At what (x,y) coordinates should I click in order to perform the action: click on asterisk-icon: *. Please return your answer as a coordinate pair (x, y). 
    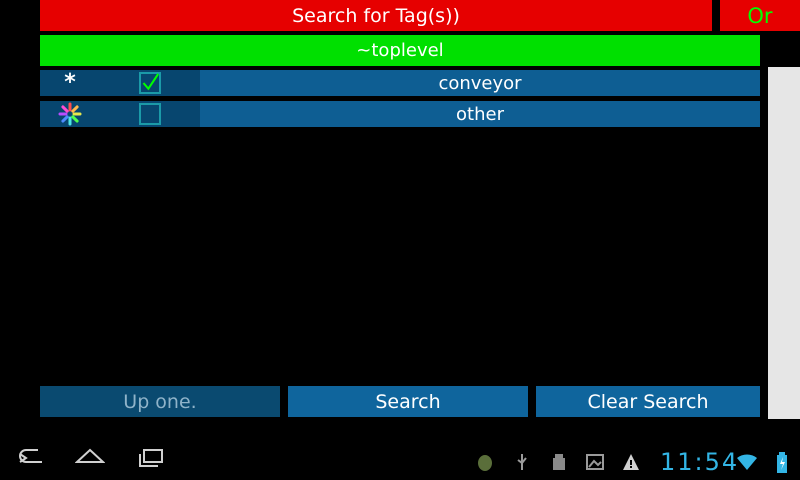
    Looking at the image, I should click on (70, 82).